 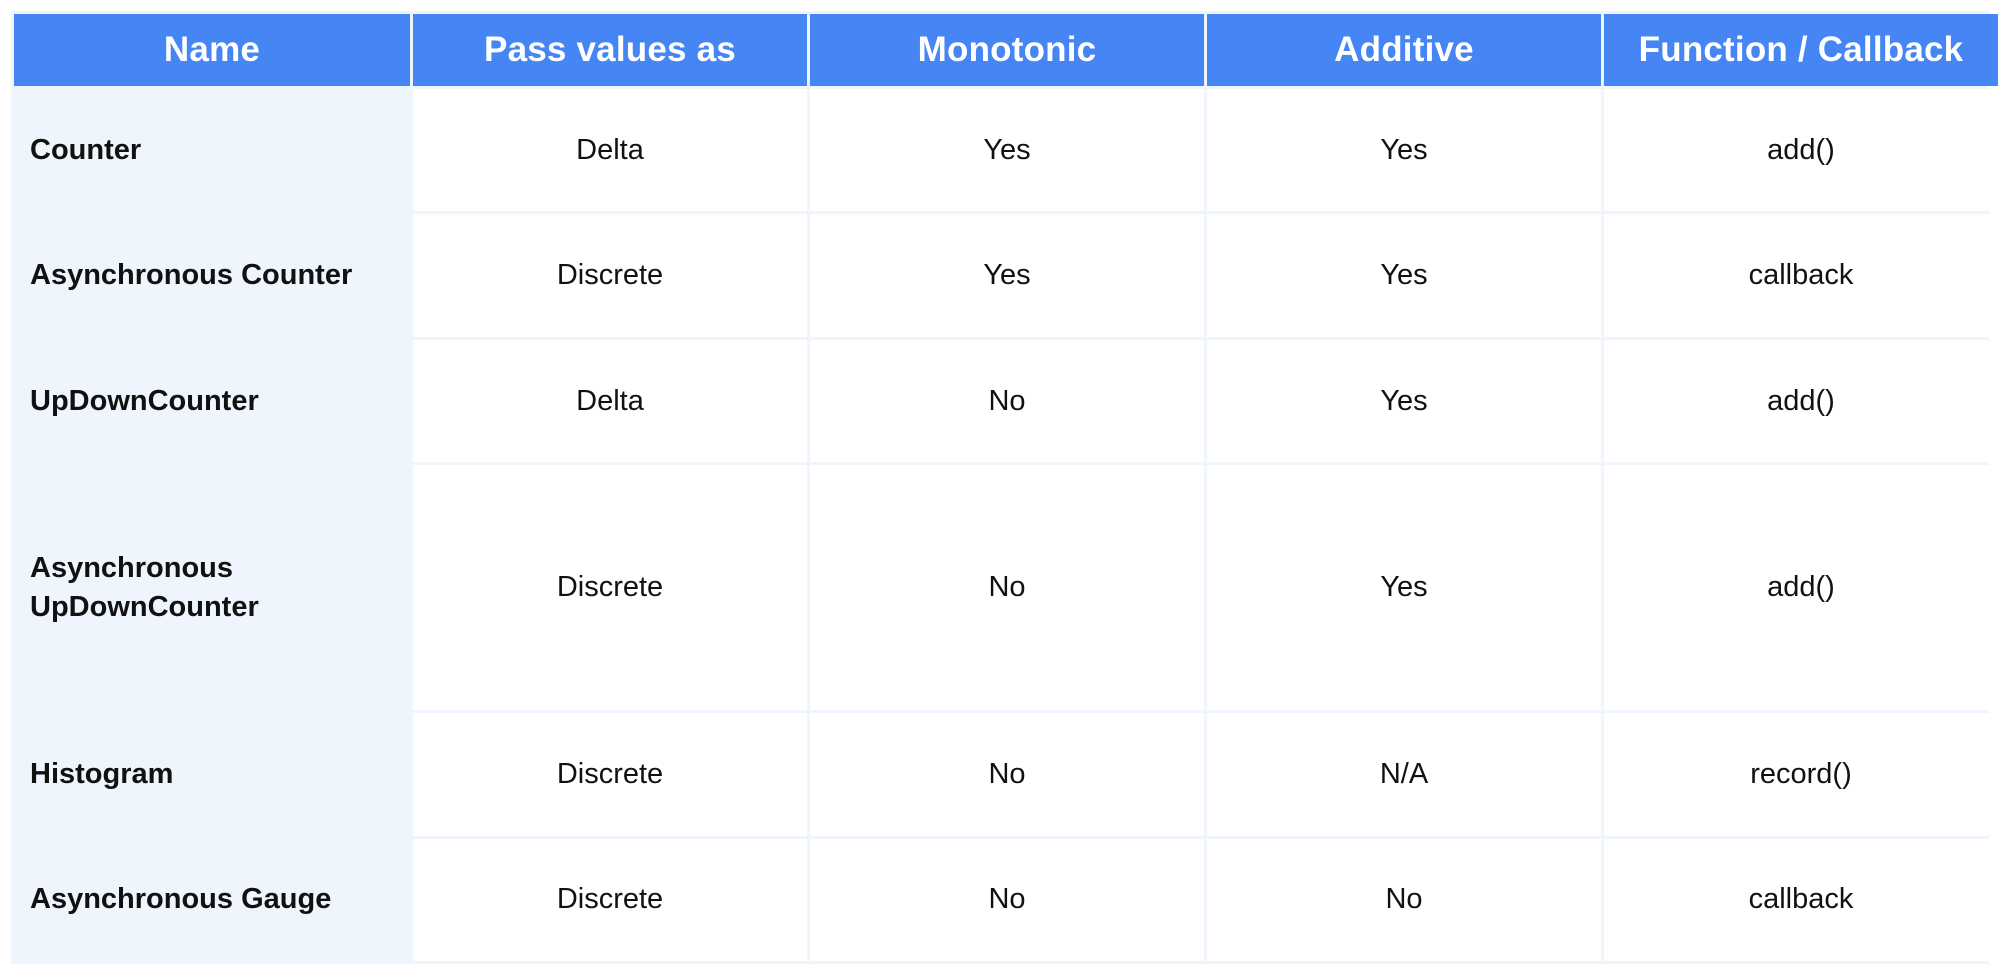 I want to click on table-row: Counter Delta Yes Yes add(), so click(x=1006, y=150).